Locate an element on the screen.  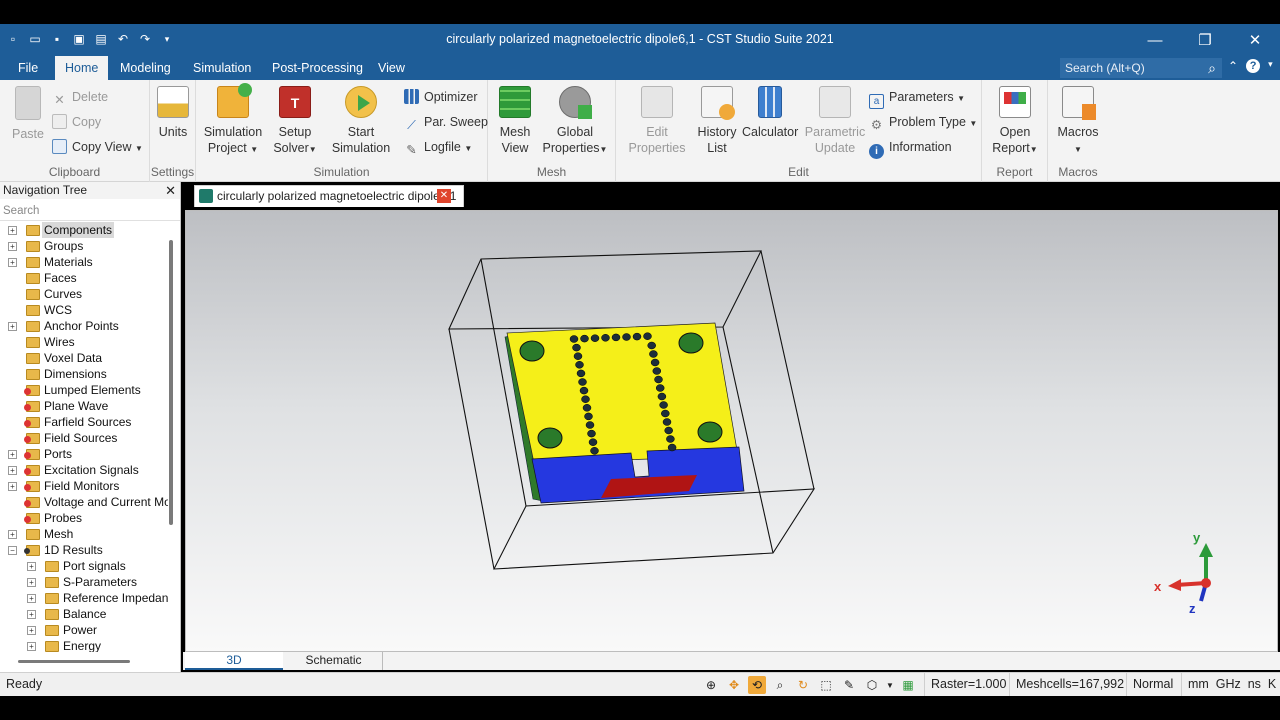
nav-search-input: Search is located at coordinates (90, 211).